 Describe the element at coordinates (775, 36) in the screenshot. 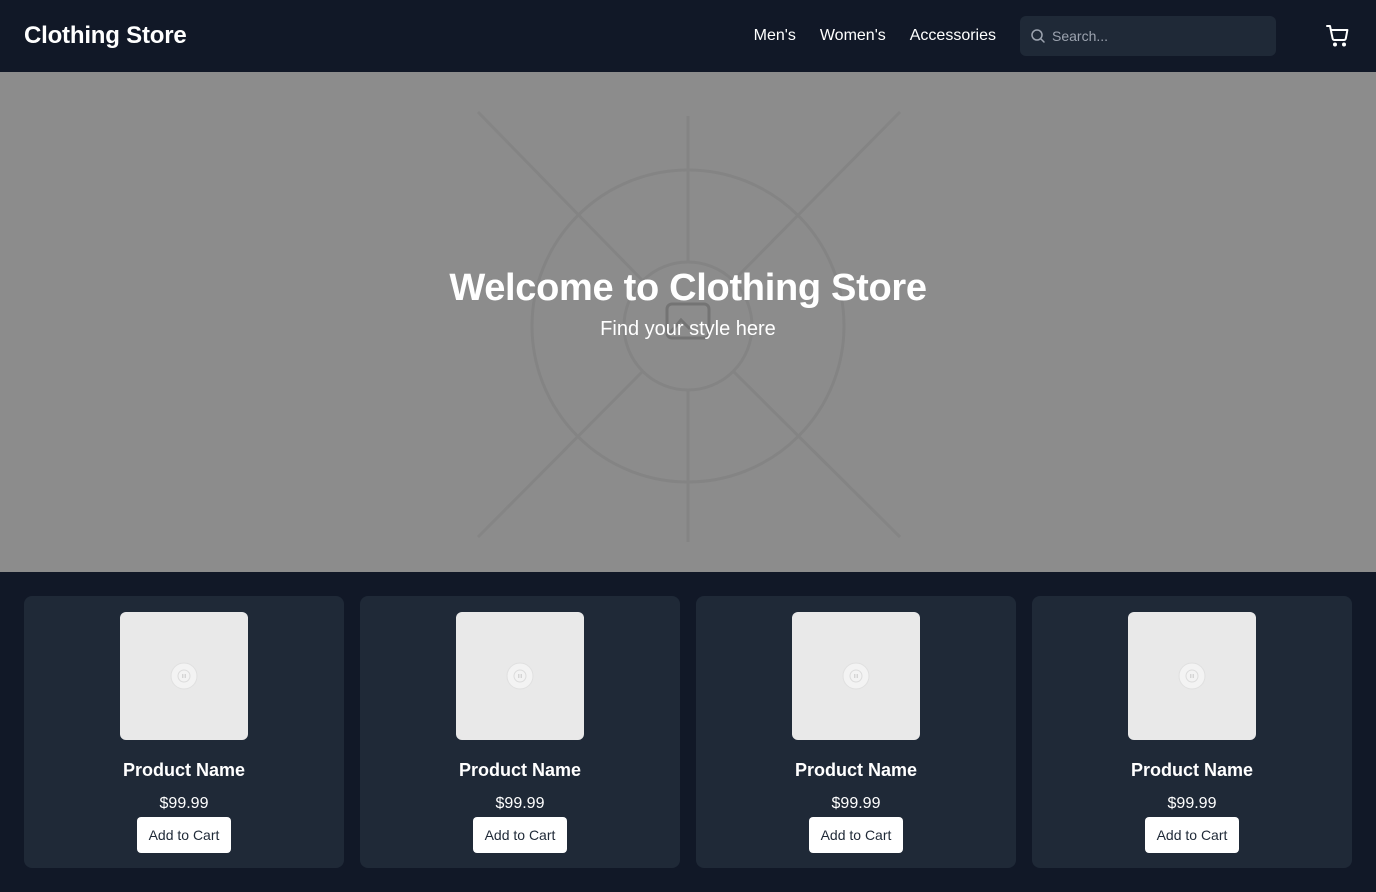

I see `nav-link-mens: Men's` at that location.